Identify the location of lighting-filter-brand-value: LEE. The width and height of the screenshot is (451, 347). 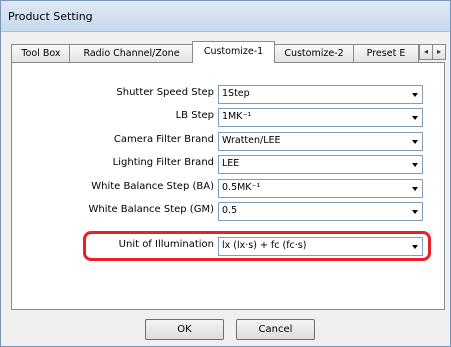
(231, 163).